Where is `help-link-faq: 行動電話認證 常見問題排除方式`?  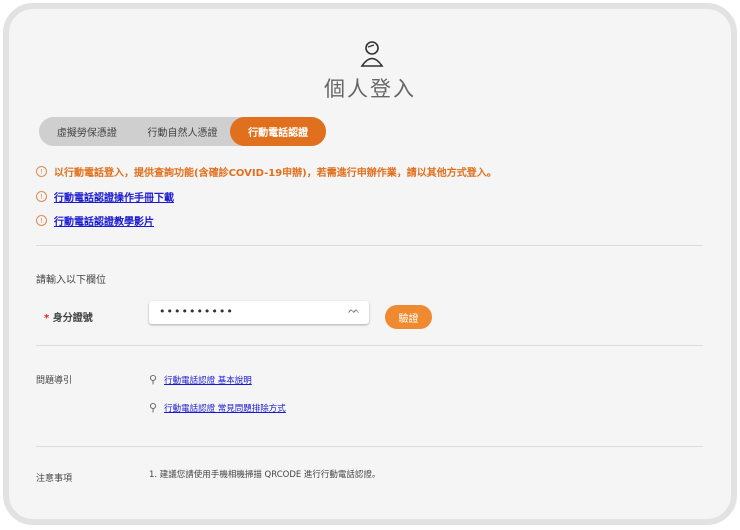 help-link-faq: 行動電話認證 常見問題排除方式 is located at coordinates (225, 408).